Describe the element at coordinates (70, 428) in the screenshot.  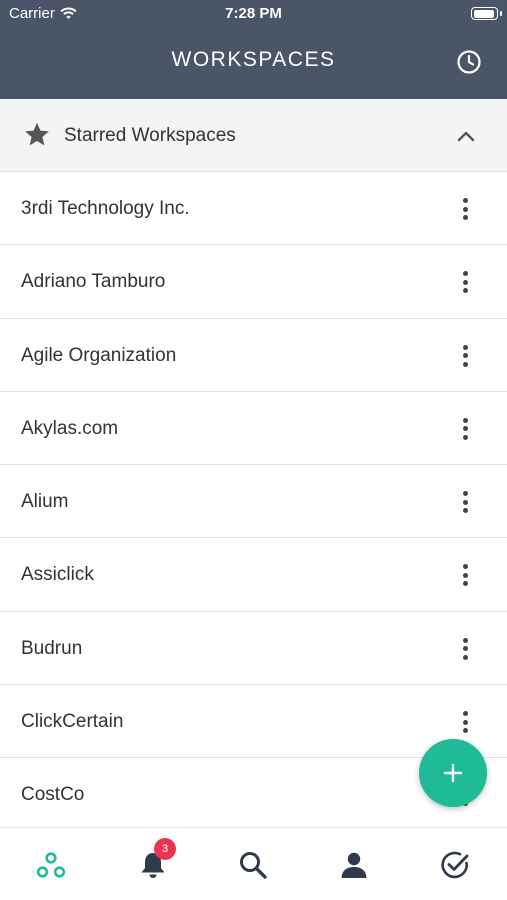
I see `workspace-name: Akylas.com` at that location.